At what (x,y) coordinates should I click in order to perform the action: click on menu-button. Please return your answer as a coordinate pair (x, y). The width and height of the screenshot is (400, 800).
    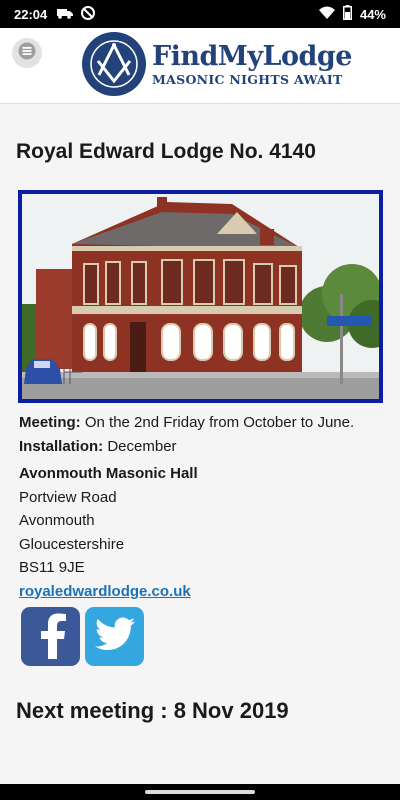
    Looking at the image, I should click on (27, 53).